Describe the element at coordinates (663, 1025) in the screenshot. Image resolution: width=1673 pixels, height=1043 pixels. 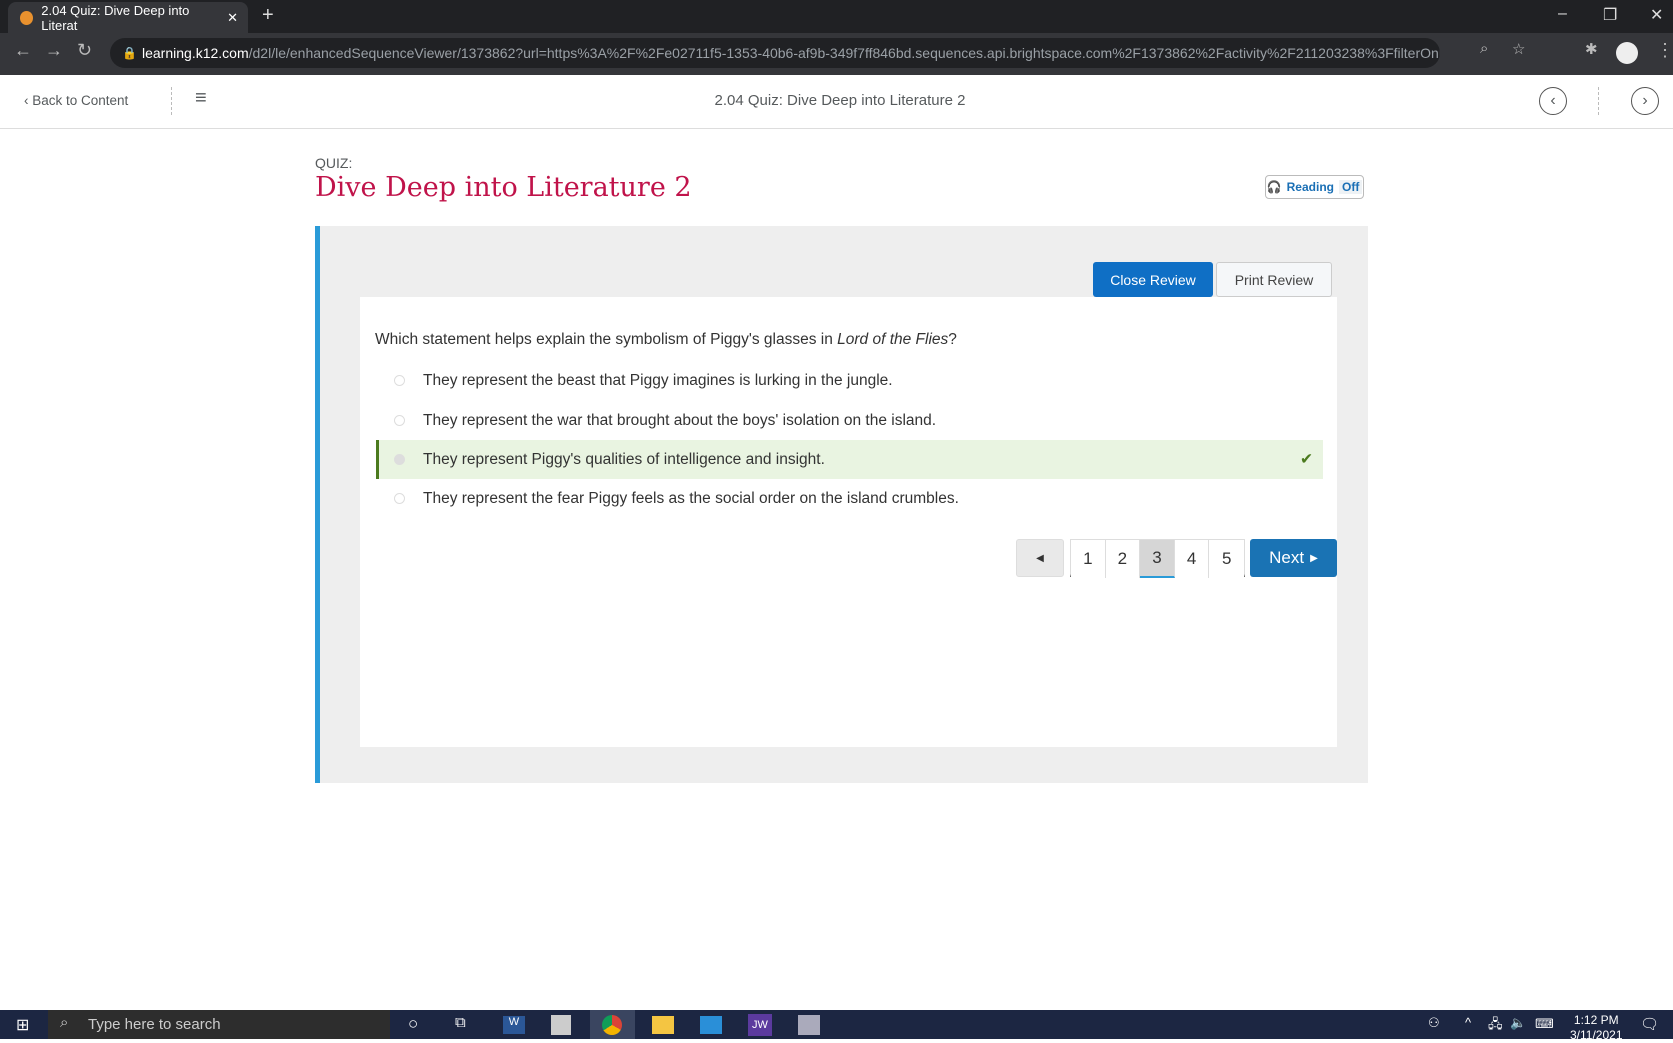
I see `file-explorer-icon` at that location.